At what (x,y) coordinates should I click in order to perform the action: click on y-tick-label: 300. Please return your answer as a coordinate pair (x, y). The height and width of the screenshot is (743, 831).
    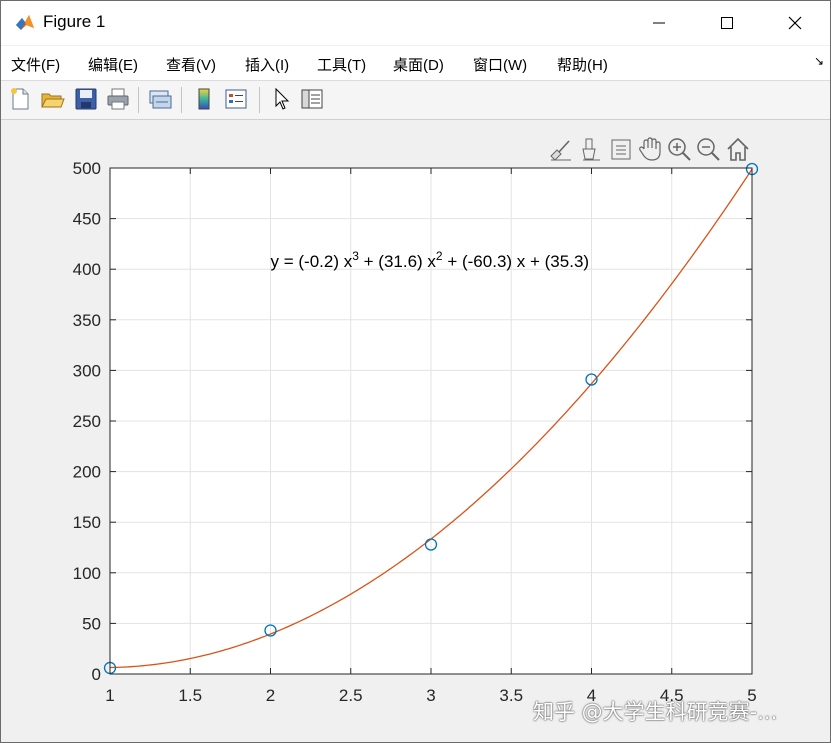
    Looking at the image, I should click on (87, 370).